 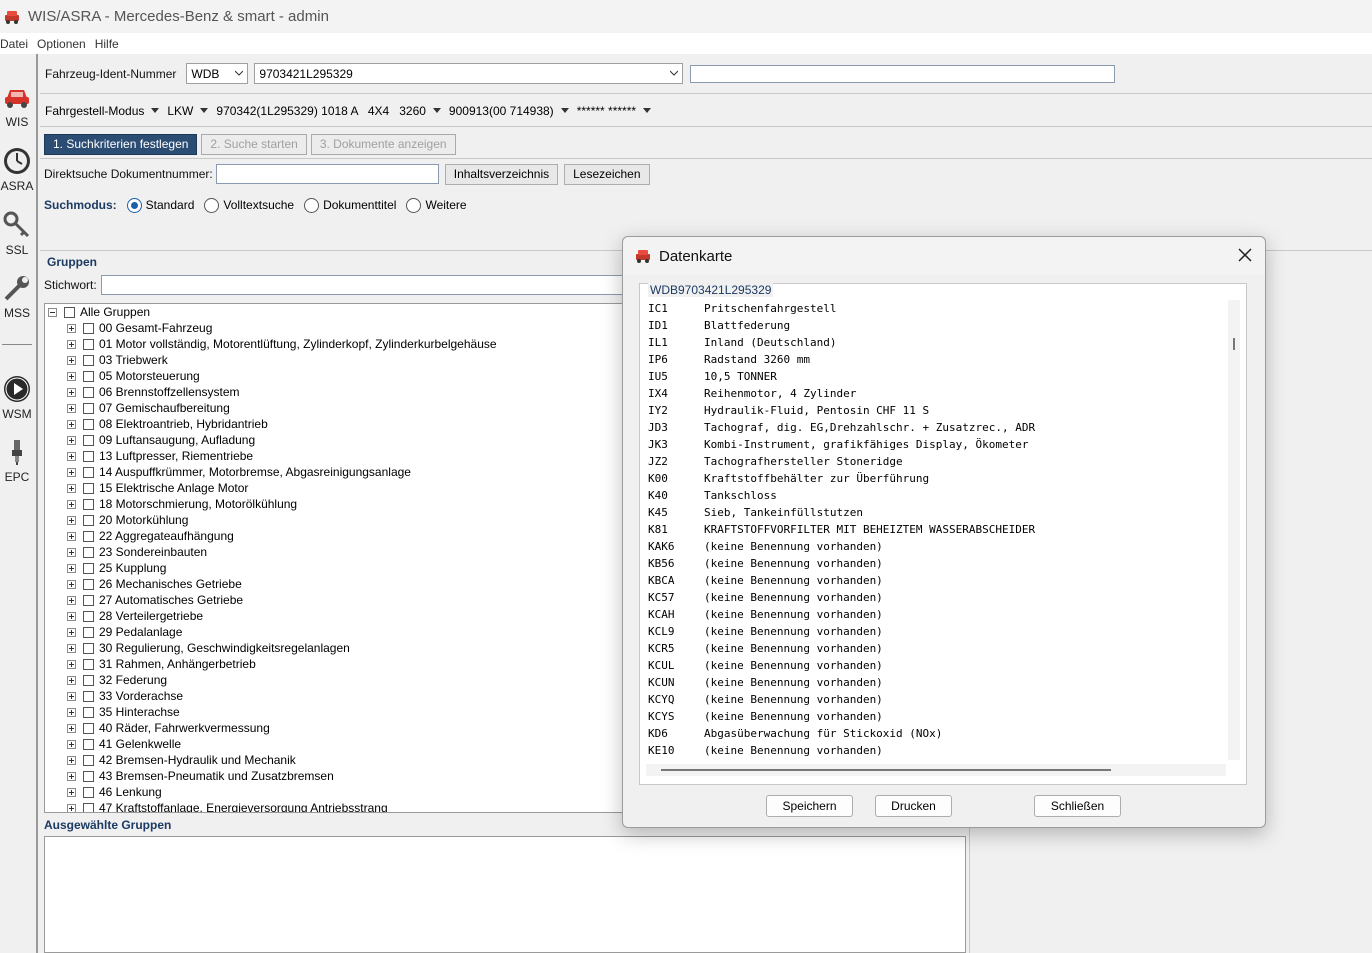 I want to click on tool-wsm: WSM, so click(x=17, y=397).